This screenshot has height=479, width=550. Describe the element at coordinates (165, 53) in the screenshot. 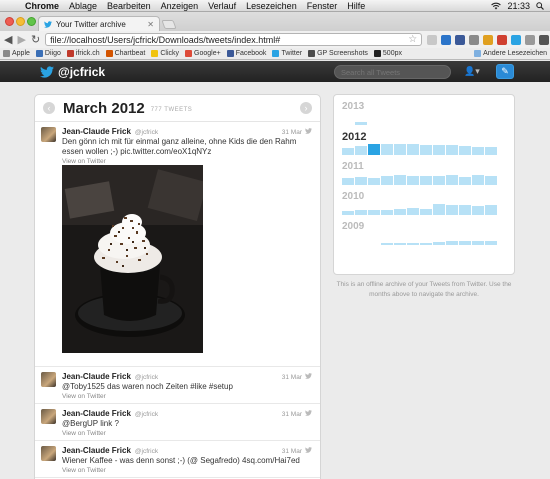

I see `bookmark-clicky: Clicky` at that location.